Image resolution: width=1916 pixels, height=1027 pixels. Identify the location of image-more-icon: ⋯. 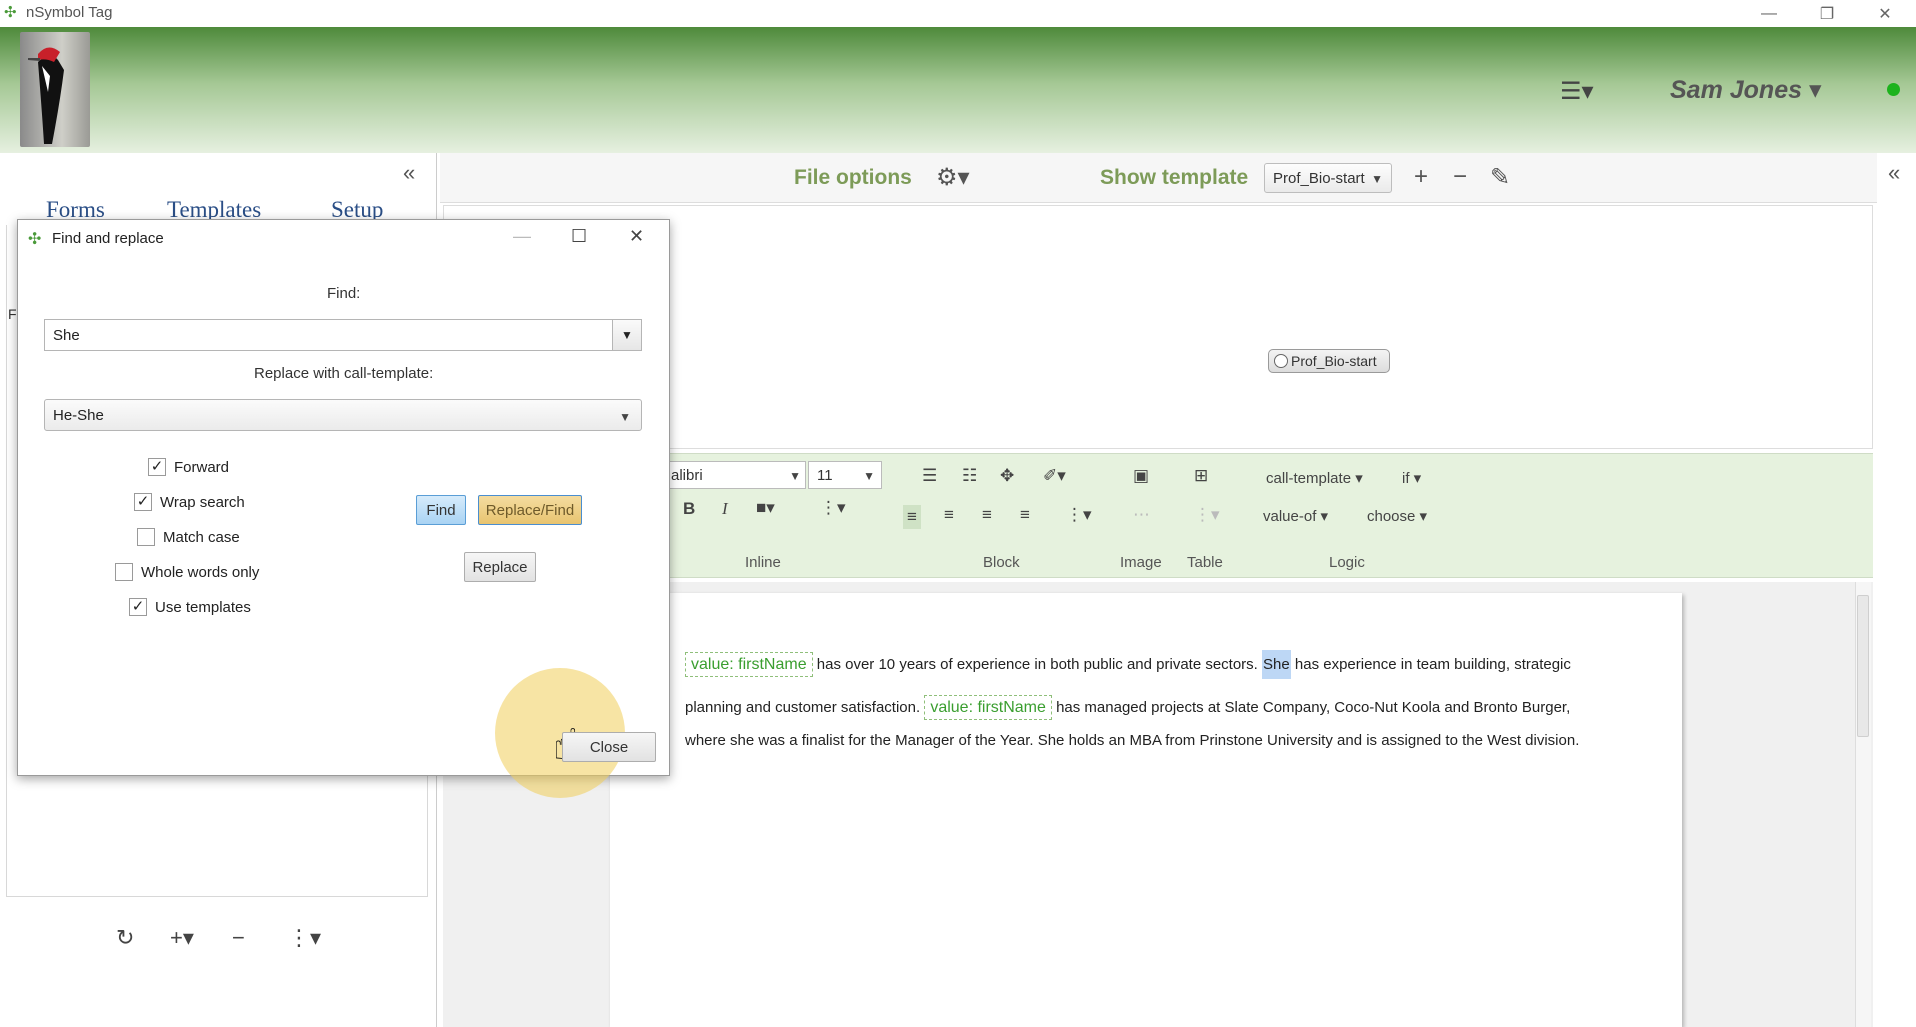
(1141, 514).